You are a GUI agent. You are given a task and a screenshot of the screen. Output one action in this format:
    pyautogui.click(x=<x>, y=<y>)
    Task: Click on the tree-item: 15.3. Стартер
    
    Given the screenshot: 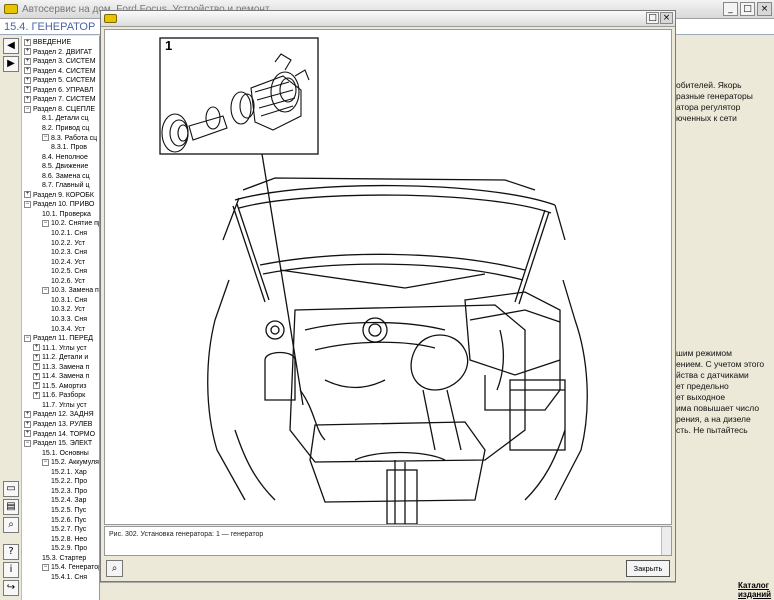 What is the action you would take?
    pyautogui.click(x=64, y=559)
    